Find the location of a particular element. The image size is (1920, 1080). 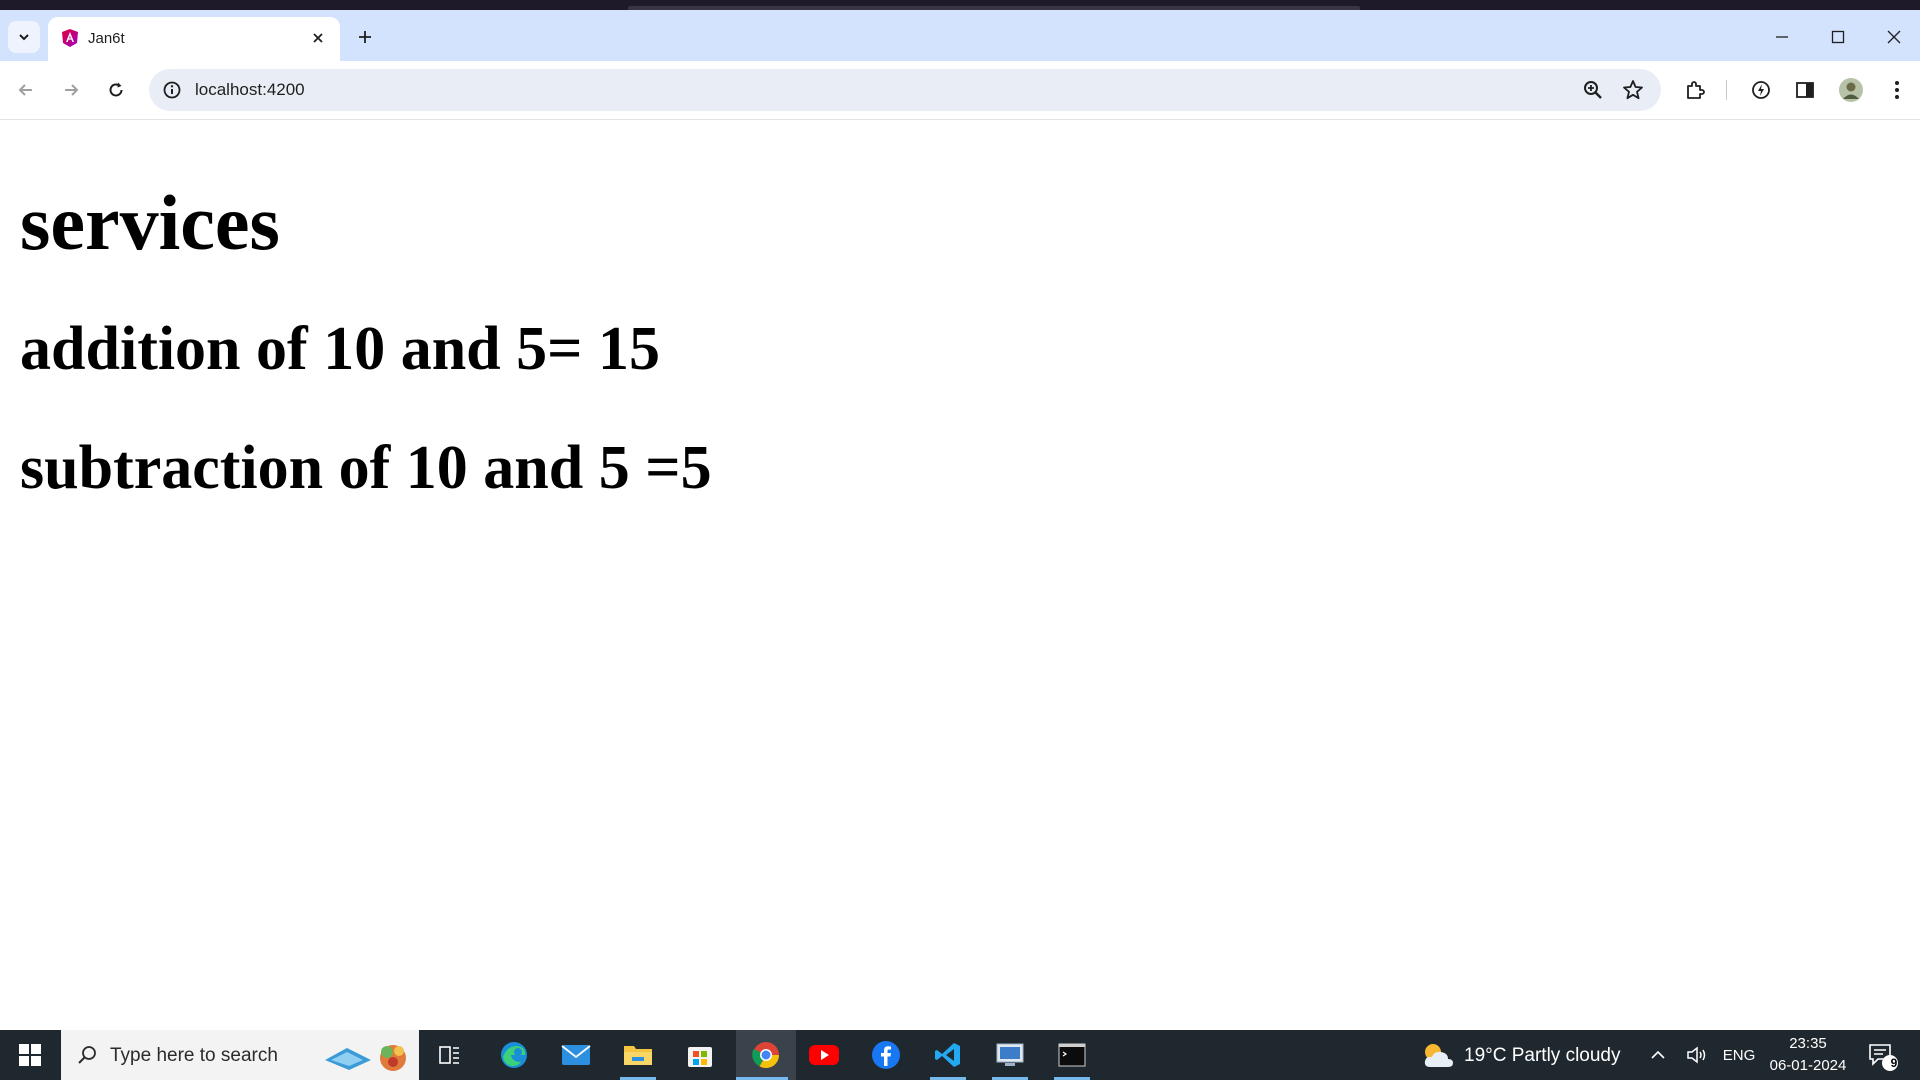

taskbar-file-explorer is located at coordinates (638, 1055).